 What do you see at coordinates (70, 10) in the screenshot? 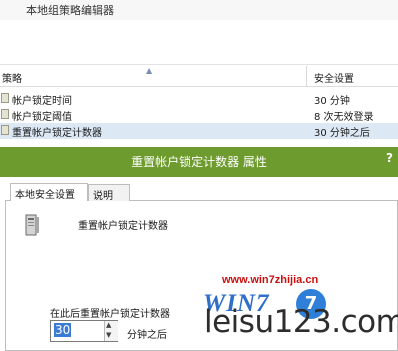
I see `window-title: 本地组策略编辑器` at bounding box center [70, 10].